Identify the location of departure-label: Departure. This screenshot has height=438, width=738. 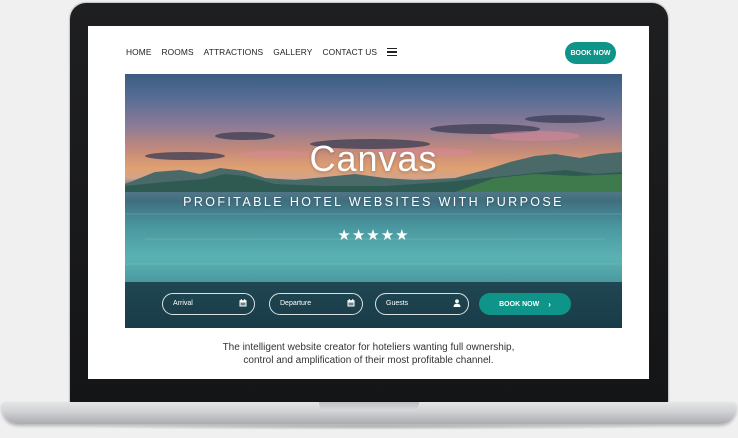
(296, 303).